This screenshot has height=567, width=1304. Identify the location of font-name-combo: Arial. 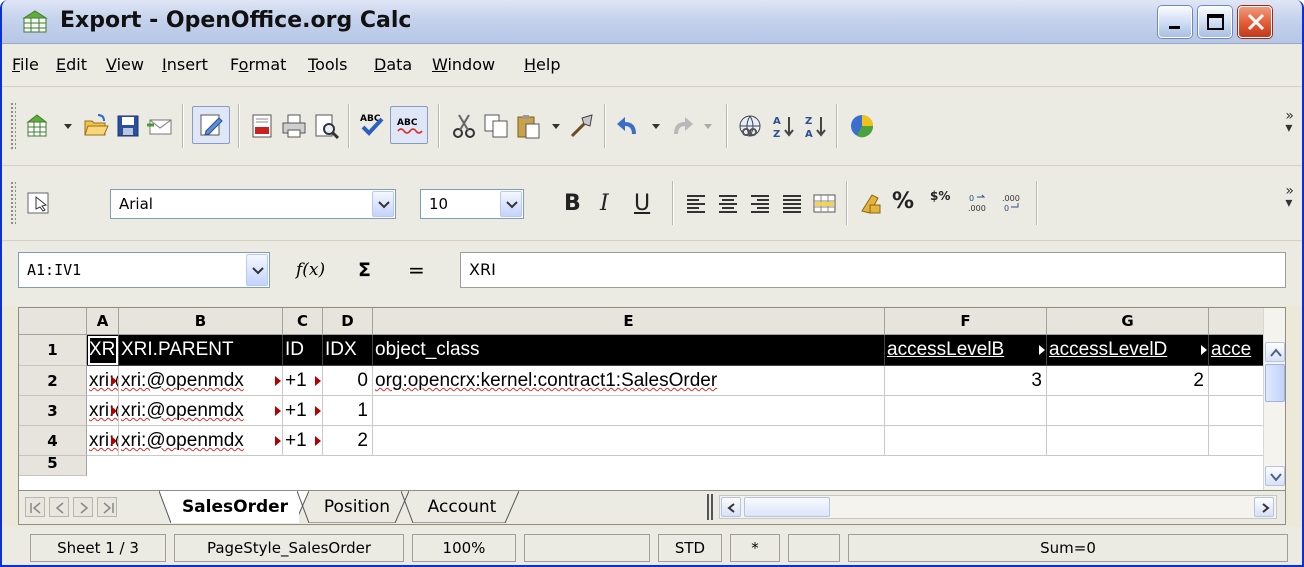
(253, 204).